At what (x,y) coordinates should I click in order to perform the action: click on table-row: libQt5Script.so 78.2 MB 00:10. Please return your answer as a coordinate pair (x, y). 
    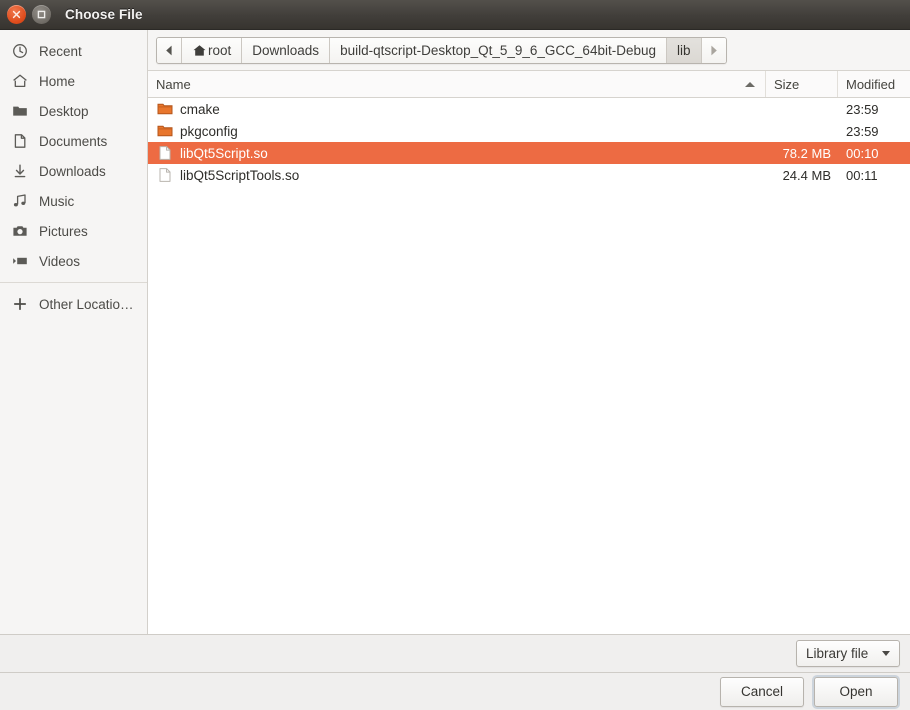
    Looking at the image, I should click on (529, 153).